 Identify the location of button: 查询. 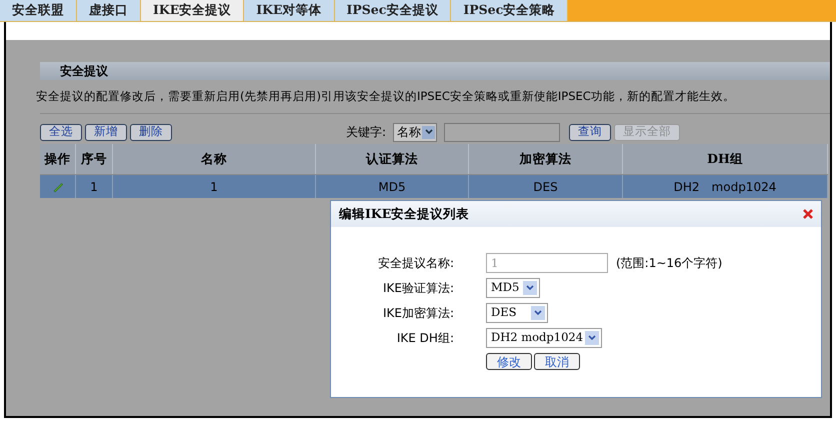
(590, 132).